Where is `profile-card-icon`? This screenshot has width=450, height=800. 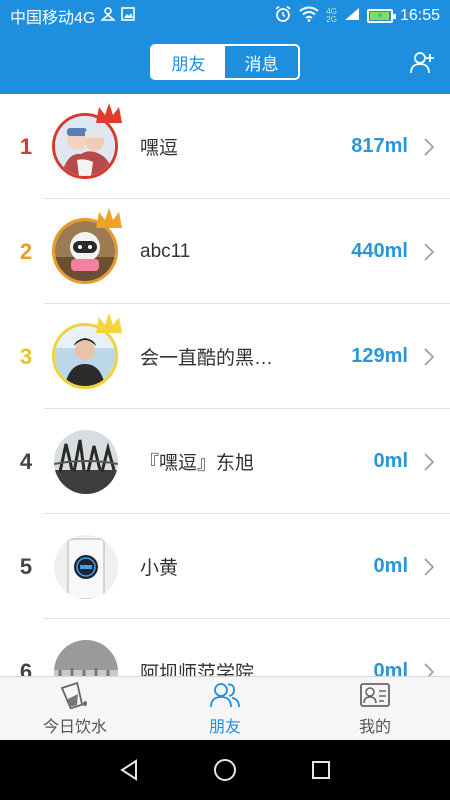
profile-card-icon is located at coordinates (375, 694).